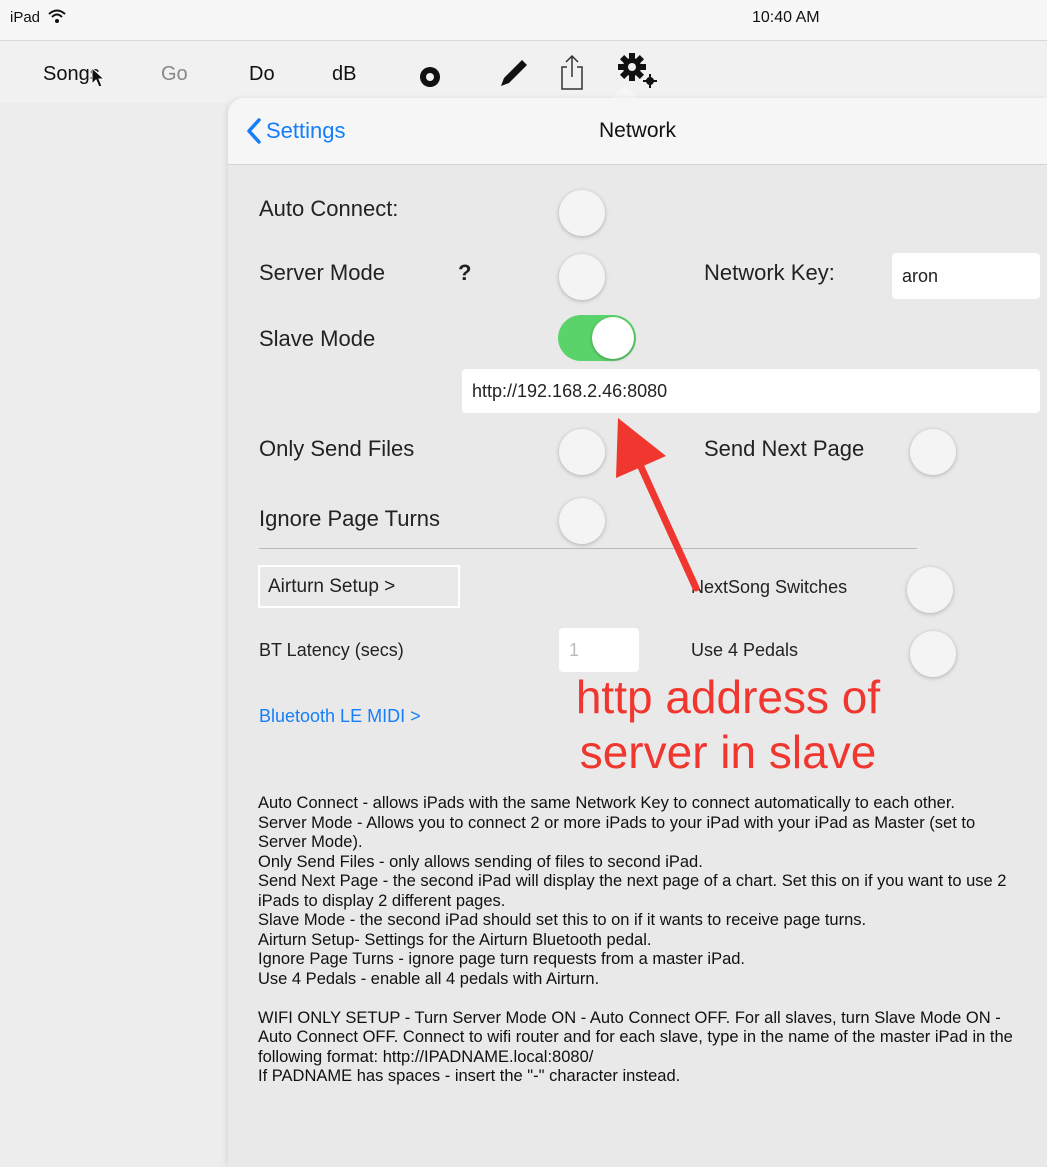 The height and width of the screenshot is (1167, 1047). Describe the element at coordinates (340, 716) in the screenshot. I see `bluetooth-le-midi-link: Bluetooth LE MIDI >` at that location.